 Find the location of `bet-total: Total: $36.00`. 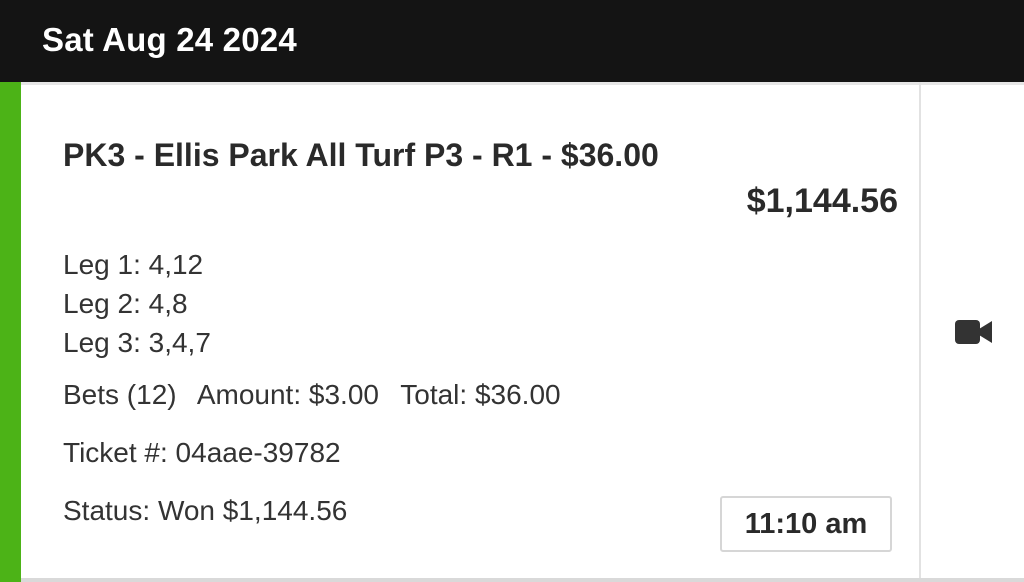

bet-total: Total: $36.00 is located at coordinates (480, 394).